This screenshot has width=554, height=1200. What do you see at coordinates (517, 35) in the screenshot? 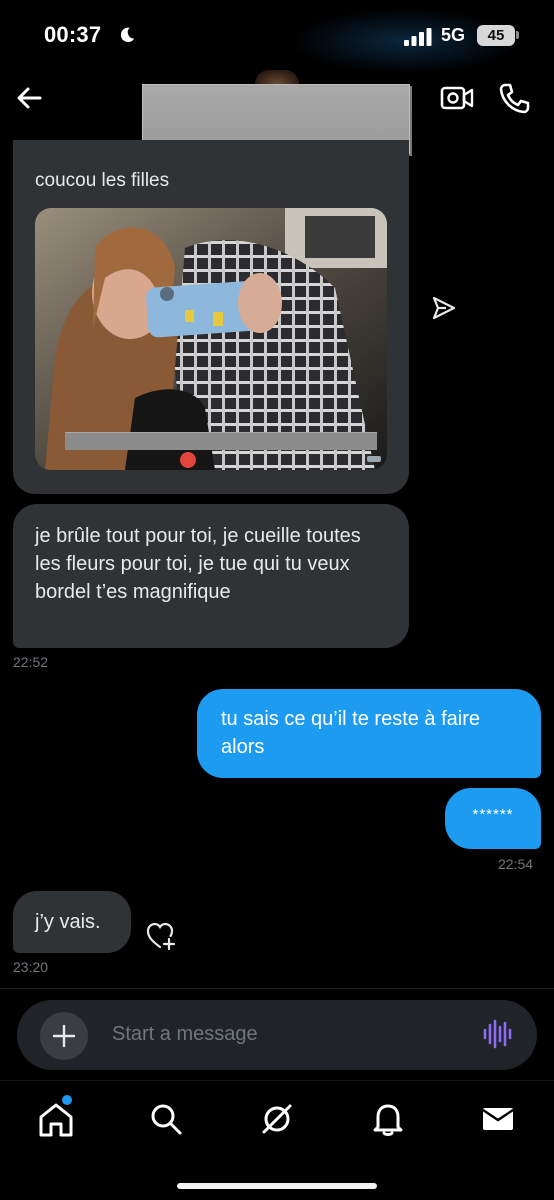
I see `battery-cap` at bounding box center [517, 35].